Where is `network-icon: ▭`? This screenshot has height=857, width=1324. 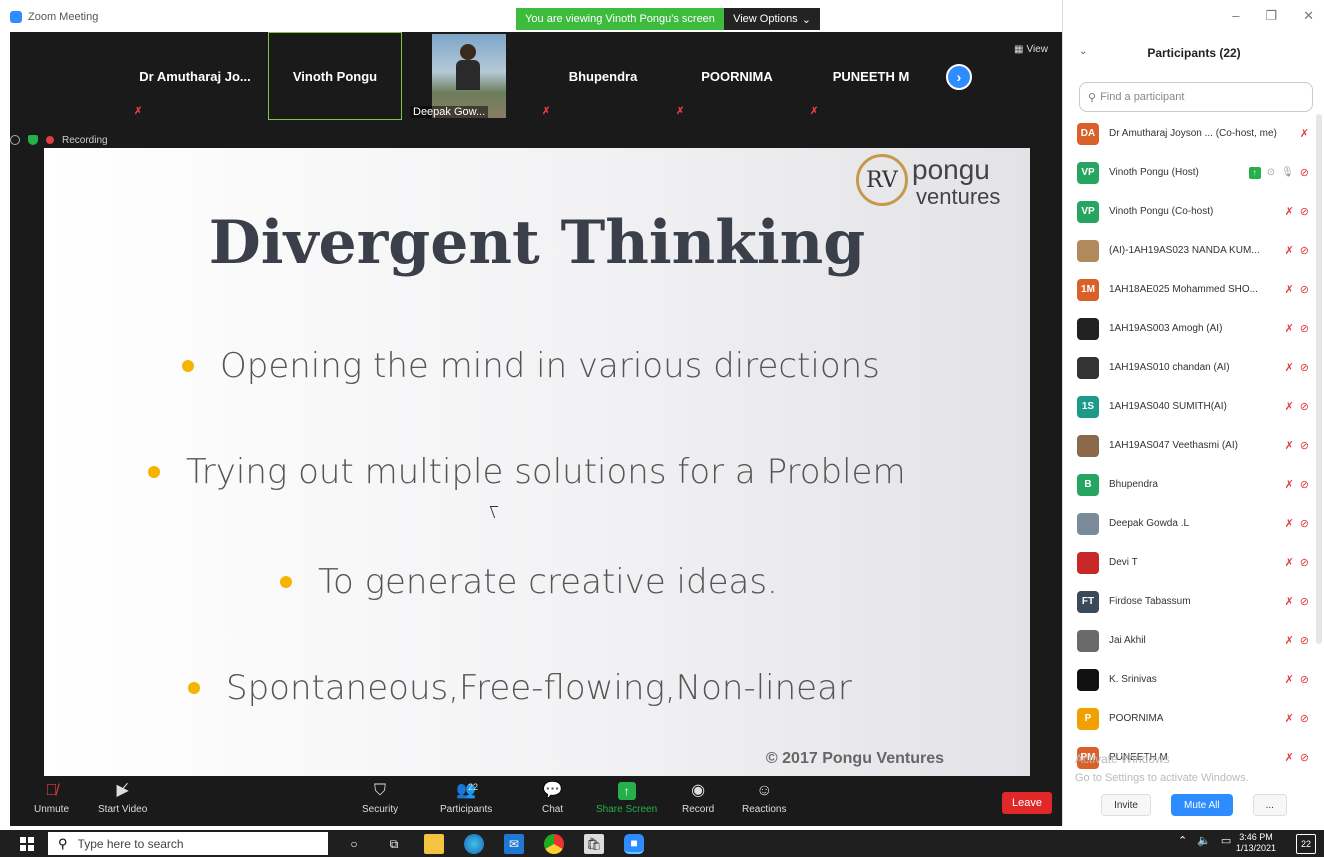
network-icon: ▭ is located at coordinates (1226, 840).